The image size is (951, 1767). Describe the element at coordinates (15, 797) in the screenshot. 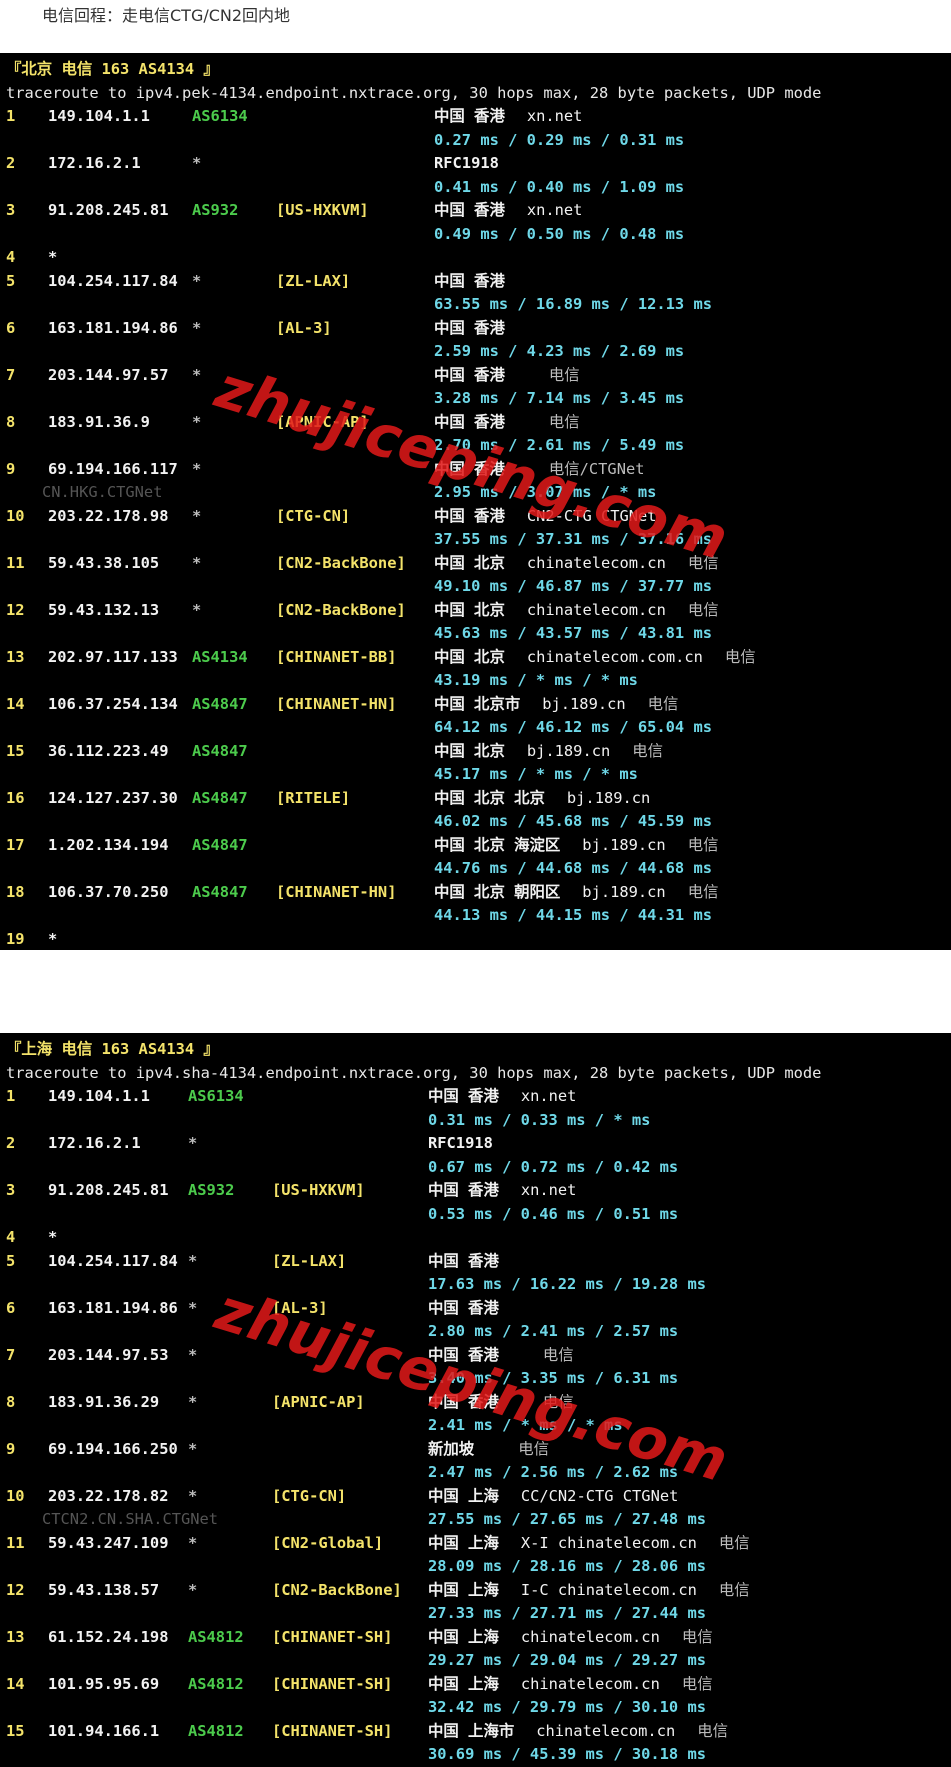

I see `hop-number: 16` at that location.